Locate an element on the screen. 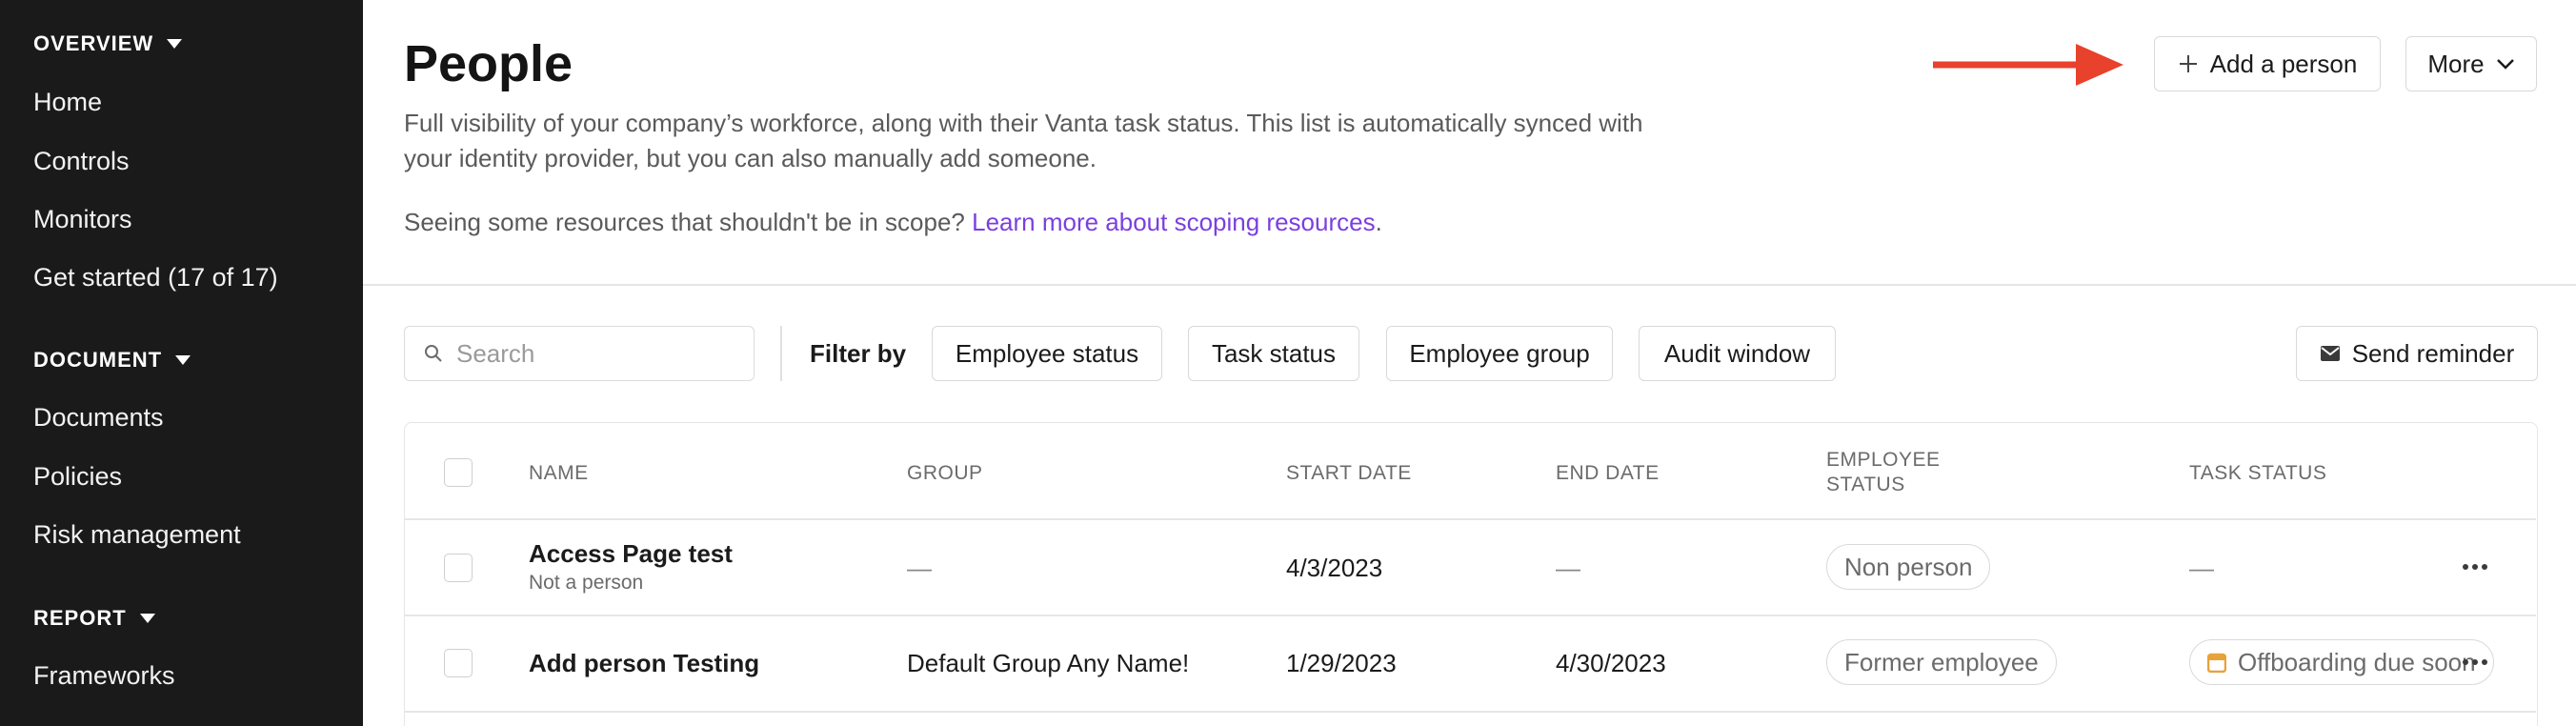 This screenshot has width=2576, height=726. group-cell: Default Group Any Name! is located at coordinates (1048, 663).